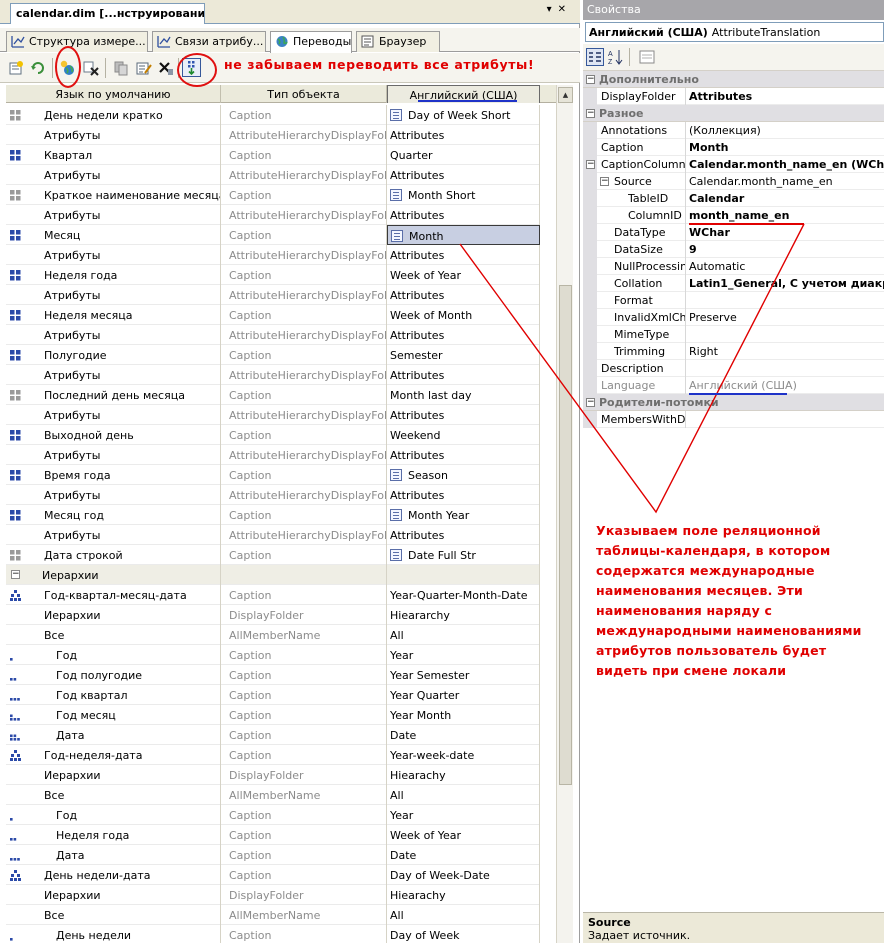 The image size is (884, 943). I want to click on new-translation-icon, so click(16, 68).